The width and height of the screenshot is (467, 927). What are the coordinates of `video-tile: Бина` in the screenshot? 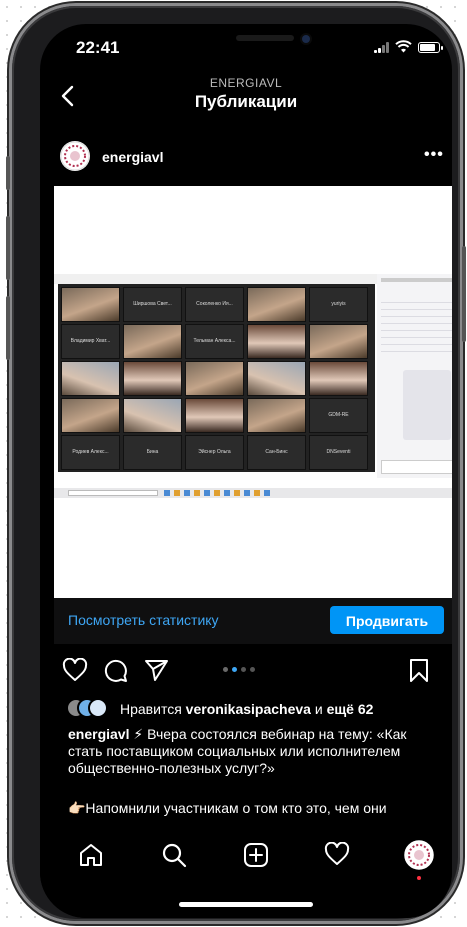 It's located at (152, 452).